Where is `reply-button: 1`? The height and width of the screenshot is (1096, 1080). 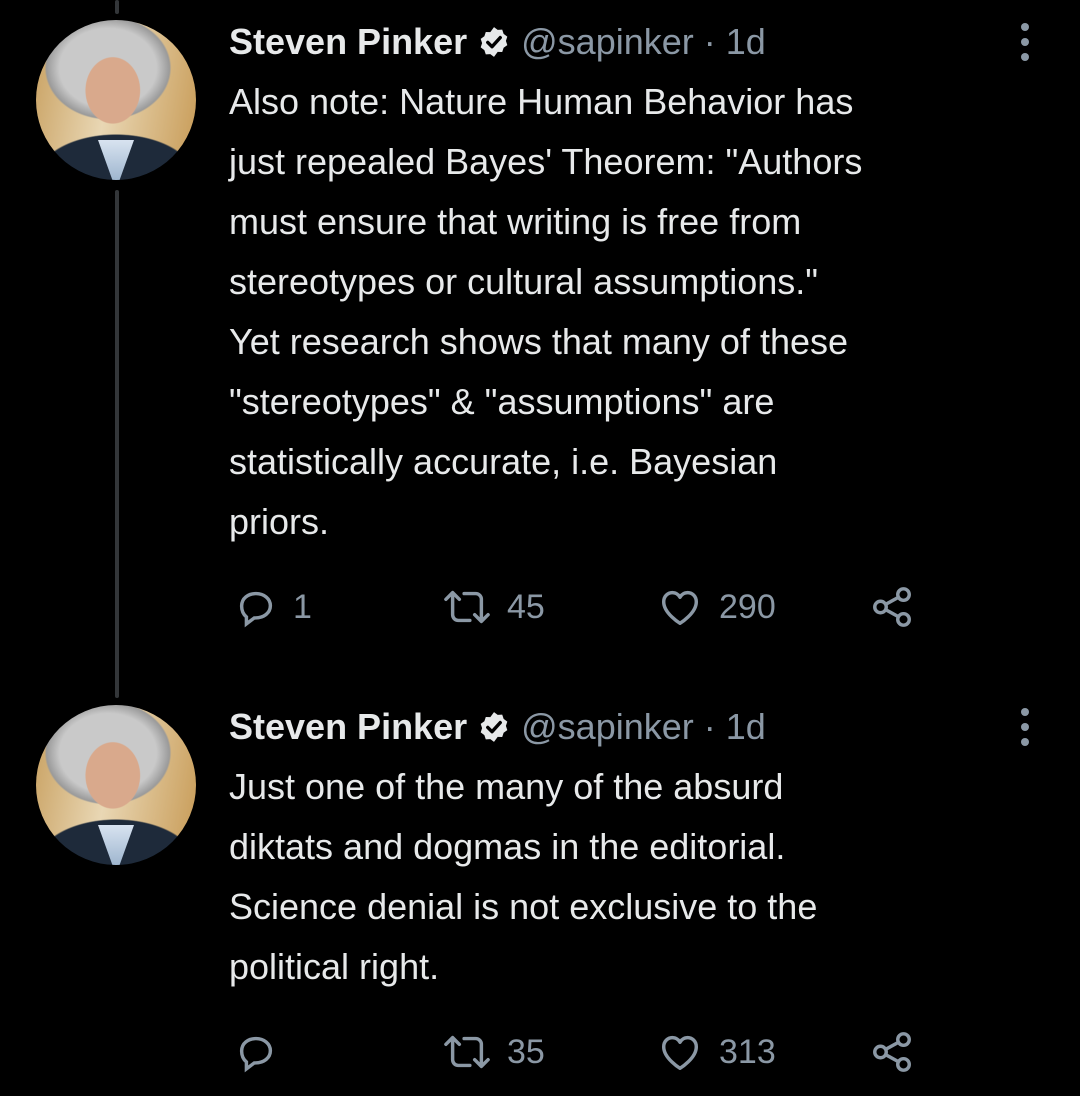 reply-button: 1 is located at coordinates (272, 607).